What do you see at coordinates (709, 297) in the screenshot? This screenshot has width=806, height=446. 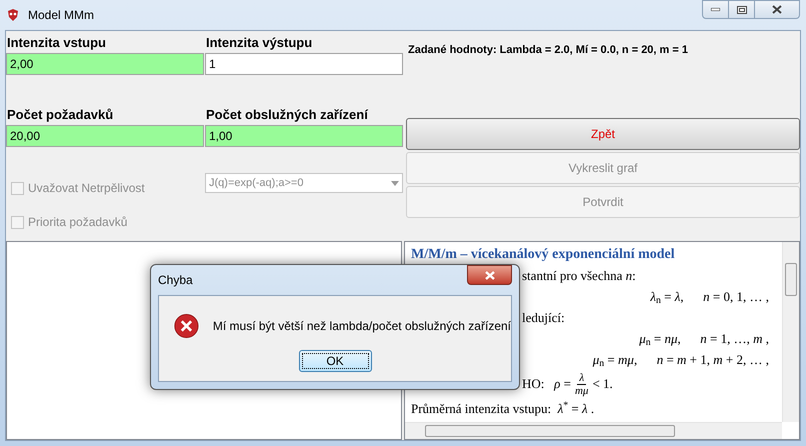 I see `formula: λ$_{n}$ = λ, n = 0, 1, … ,` at bounding box center [709, 297].